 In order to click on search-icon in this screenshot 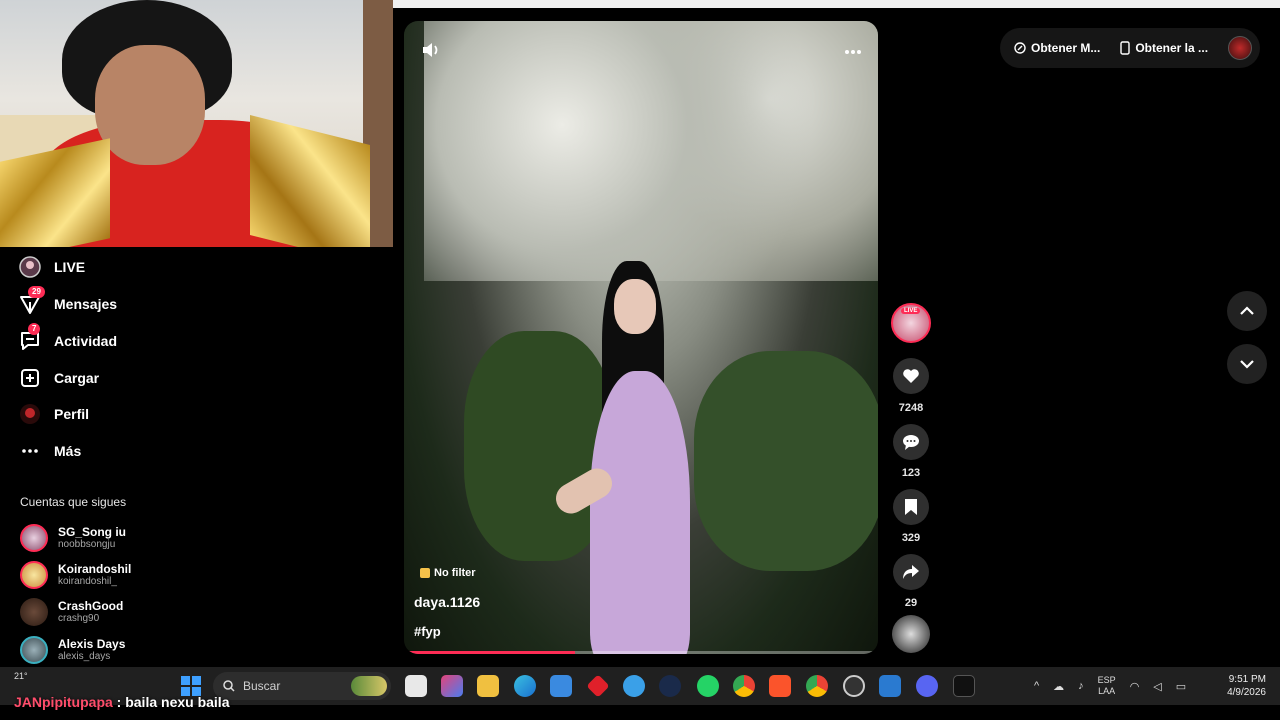, I will do `click(229, 686)`.